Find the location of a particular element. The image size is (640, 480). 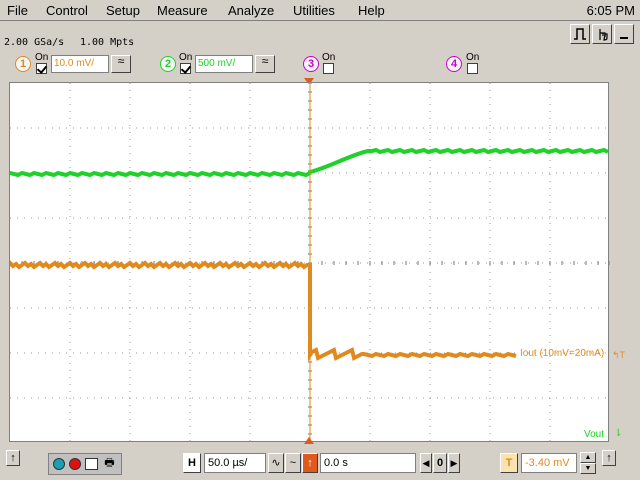

channel-2-on-checkbox is located at coordinates (185, 68).